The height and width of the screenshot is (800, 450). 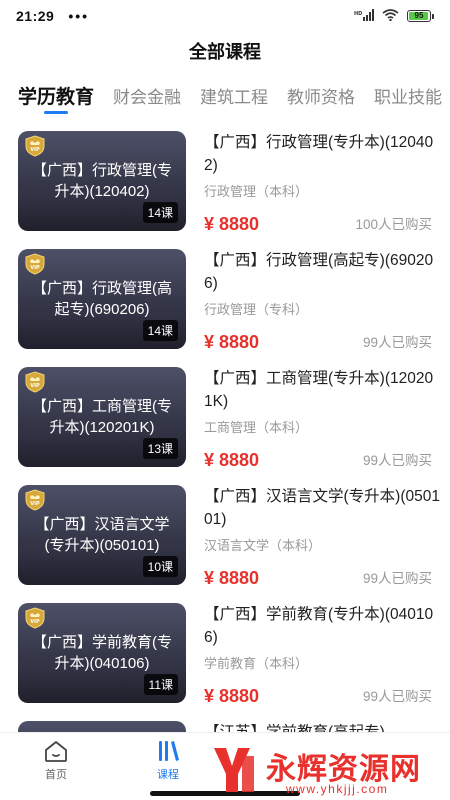 I want to click on thumbnail-title: 【广西】工商管理(专升本)(120201K), so click(x=102, y=417).